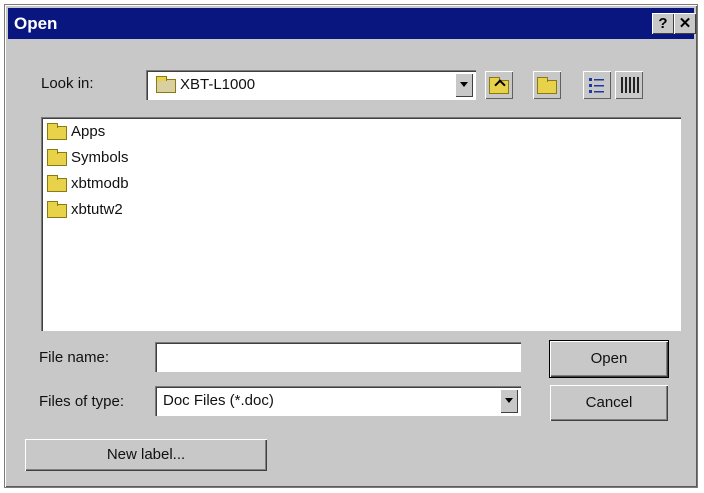 The width and height of the screenshot is (704, 493). I want to click on open-folder-icon, so click(166, 84).